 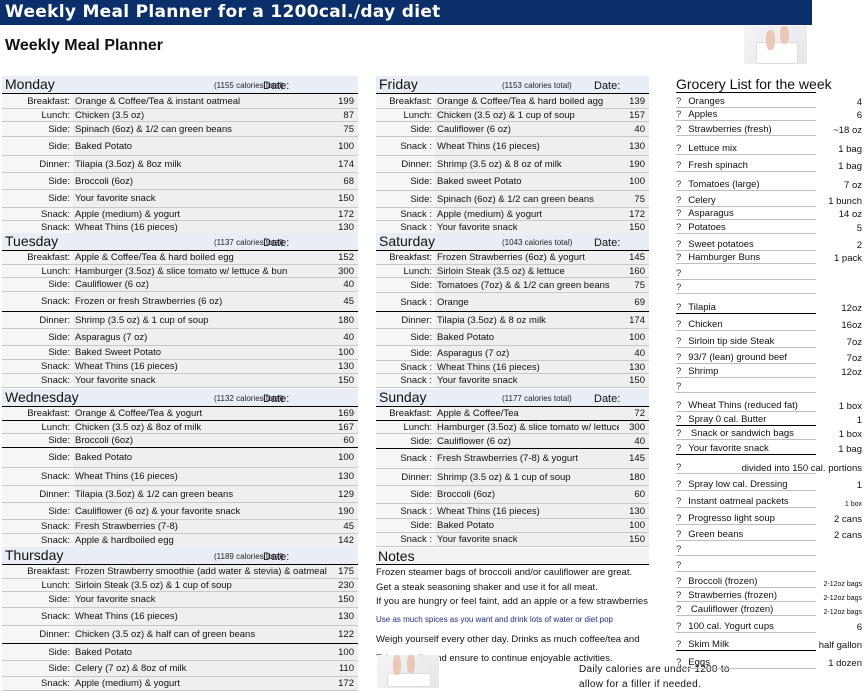 I want to click on grocery-item: ? Chicken 16oz, so click(x=770, y=322).